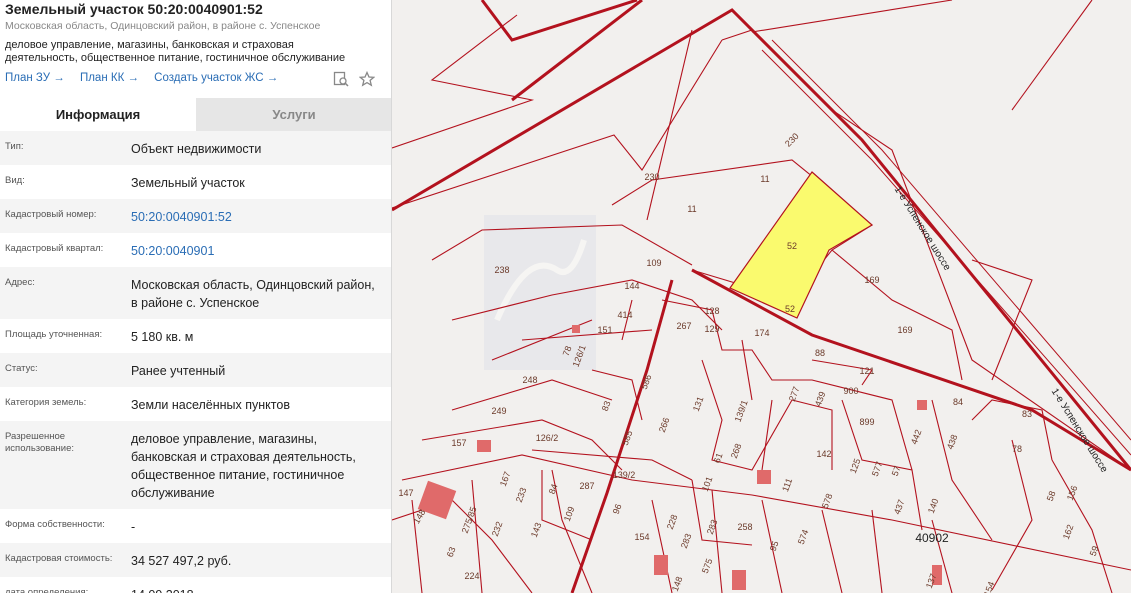 This screenshot has width=1131, height=593. Describe the element at coordinates (1017, 449) in the screenshot. I see `parcel-number-label: 78` at that location.